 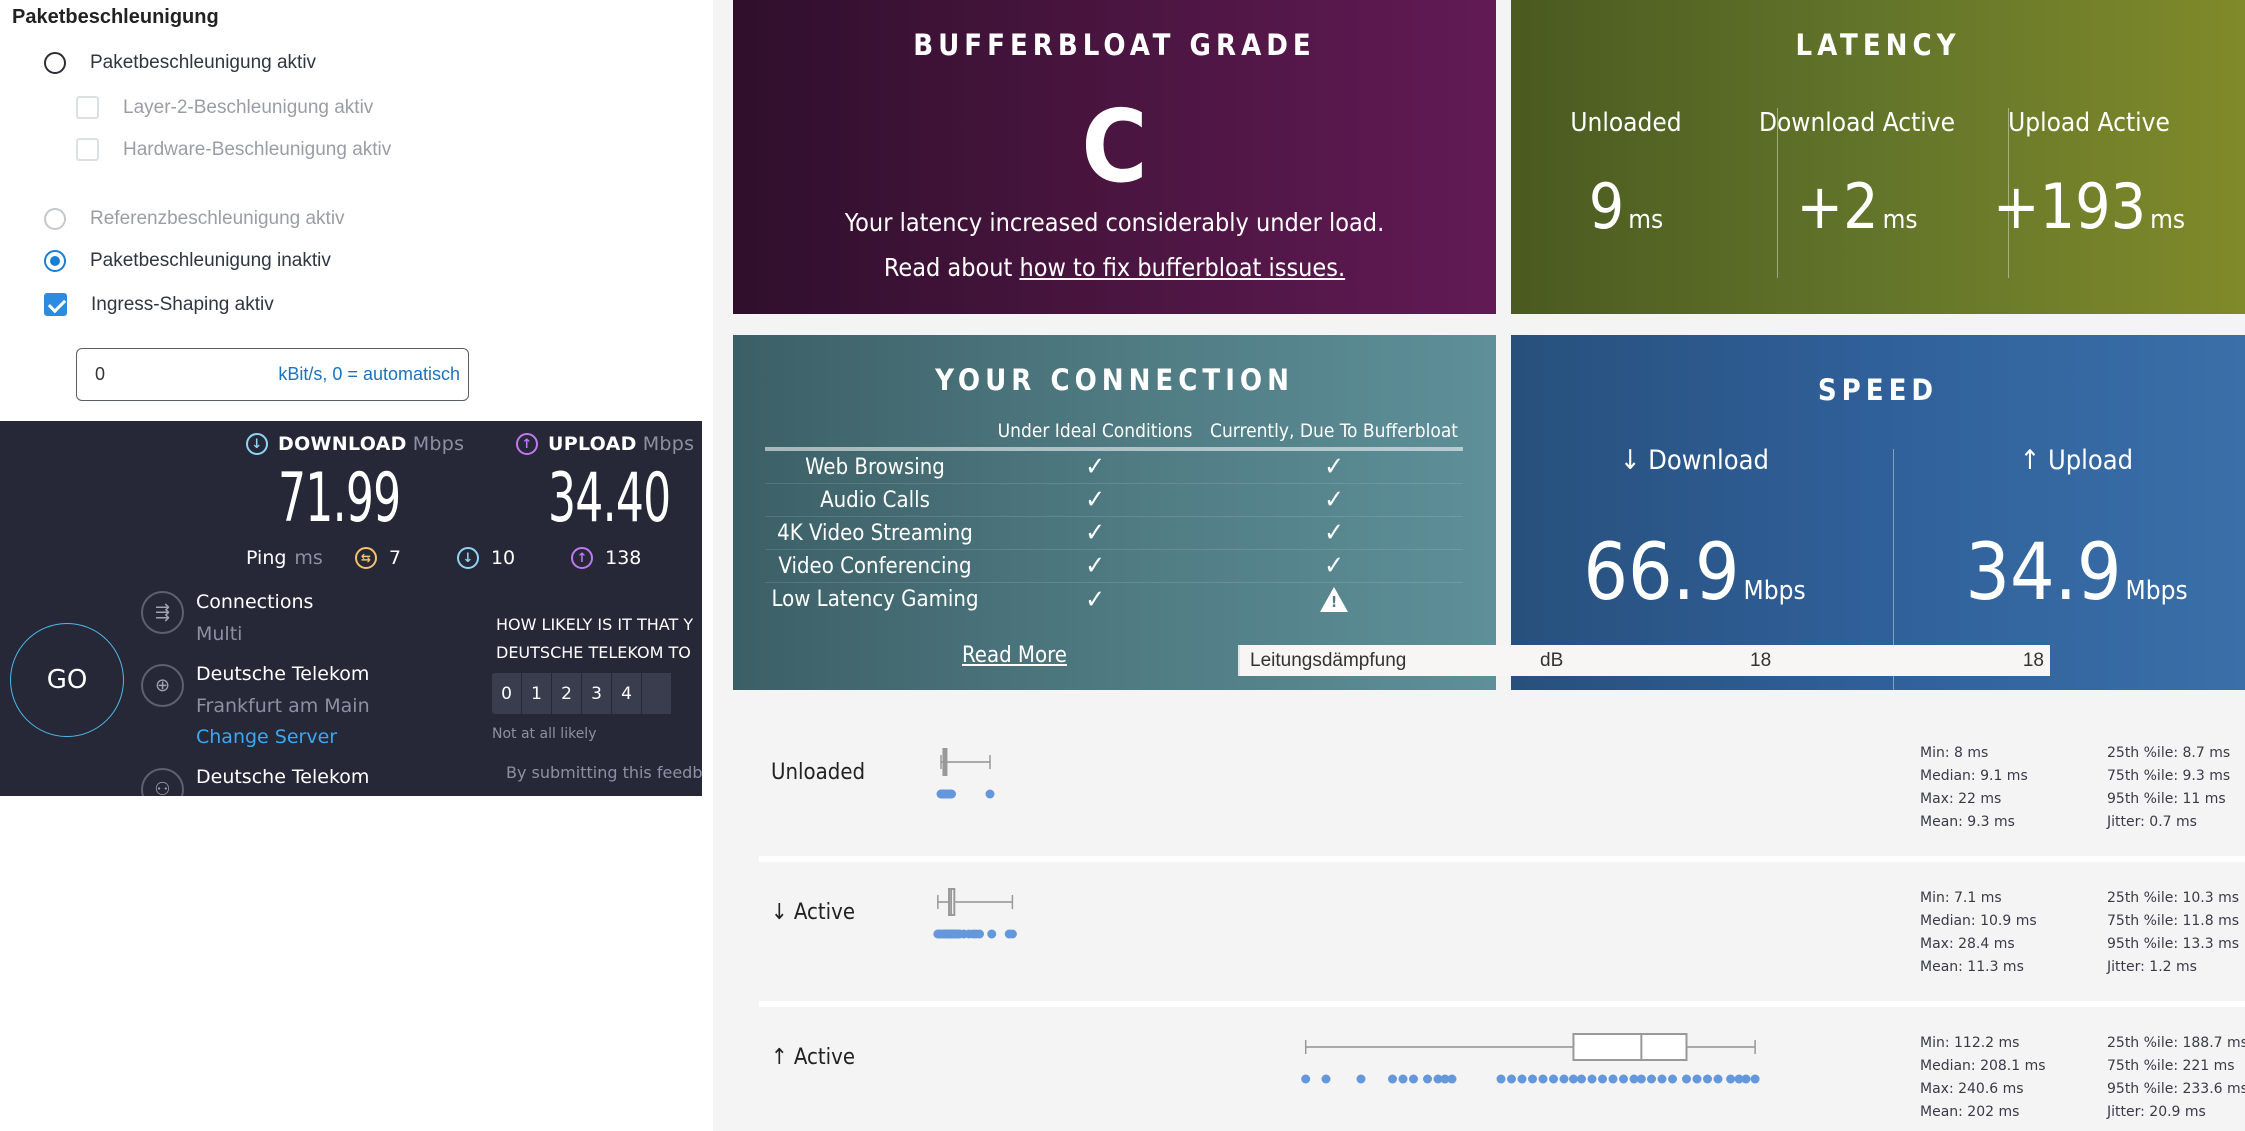 I want to click on stat-line: 25th %ile: 8.7 ms, so click(x=2169, y=753).